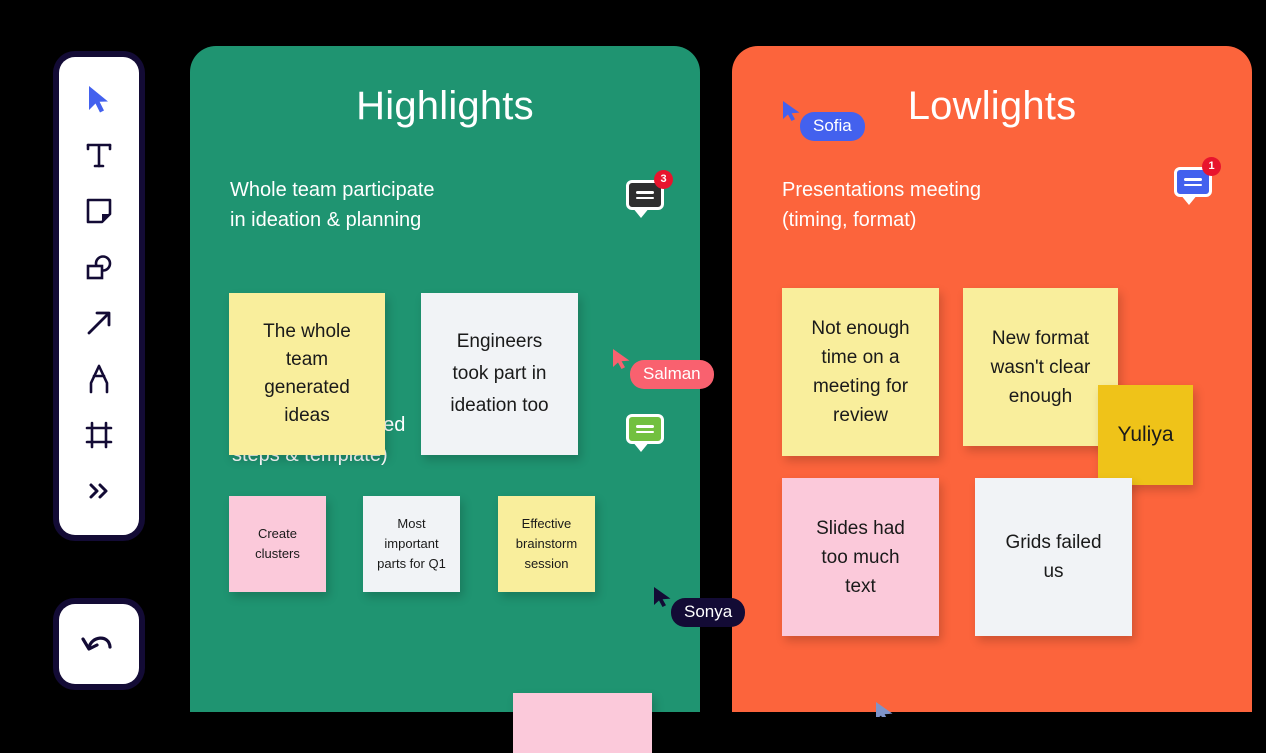  I want to click on sticky-note-text: Engineers took part in ideation too, so click(499, 373).